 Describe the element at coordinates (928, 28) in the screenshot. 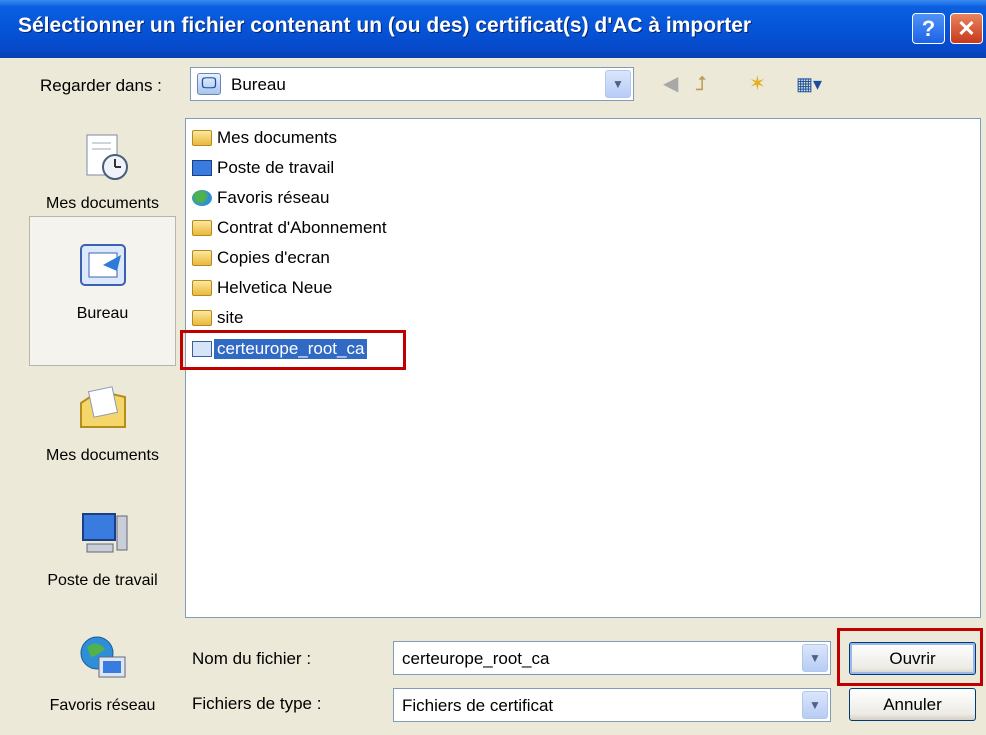

I see `help-button: ?` at that location.